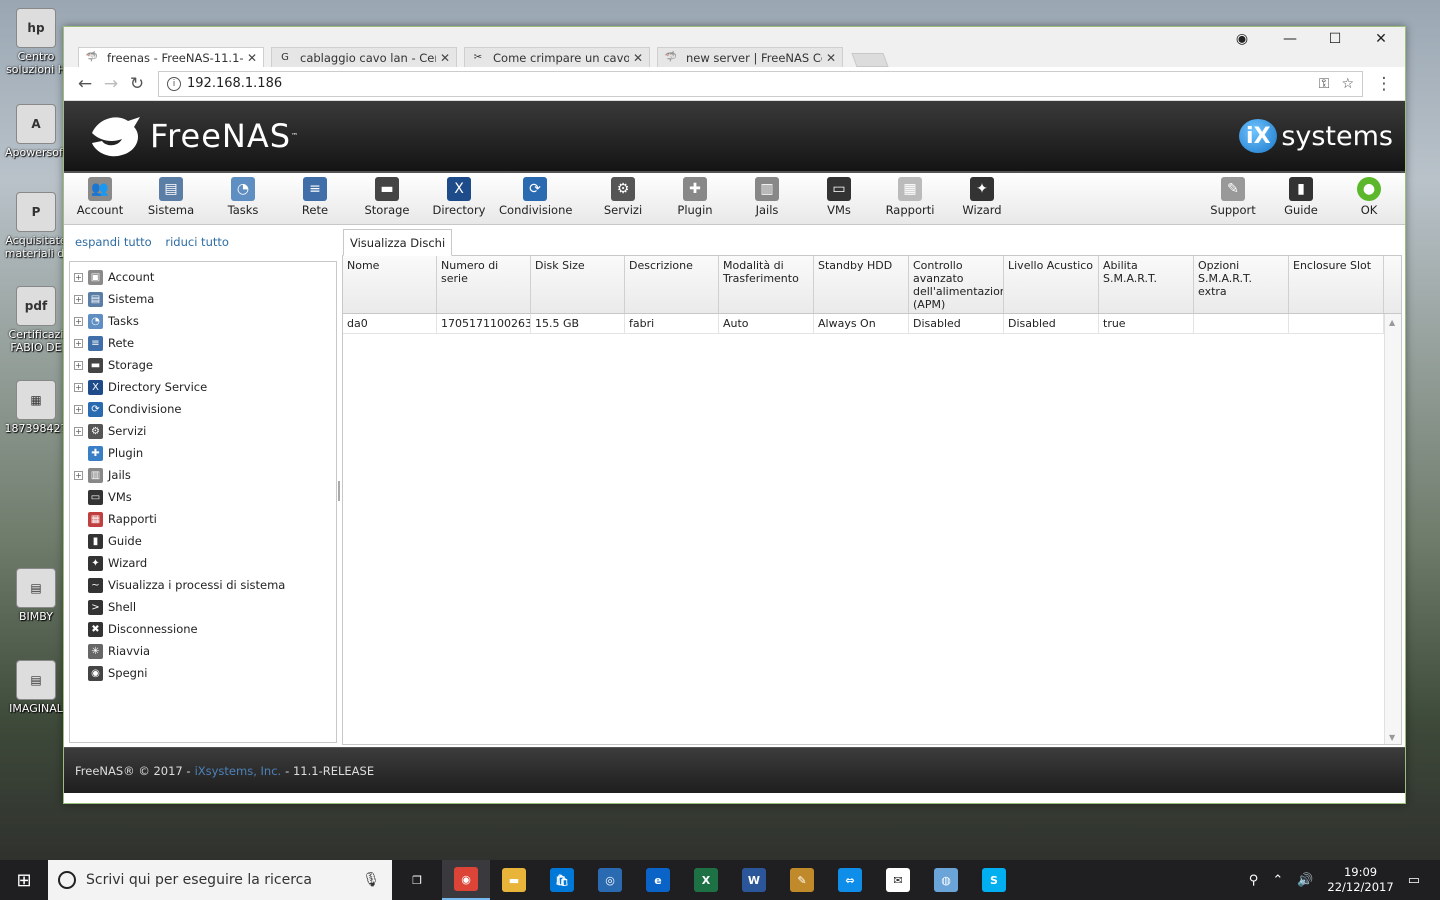 The width and height of the screenshot is (1440, 900). Describe the element at coordinates (113, 242) in the screenshot. I see `expand-all-link: espandi tutto` at that location.